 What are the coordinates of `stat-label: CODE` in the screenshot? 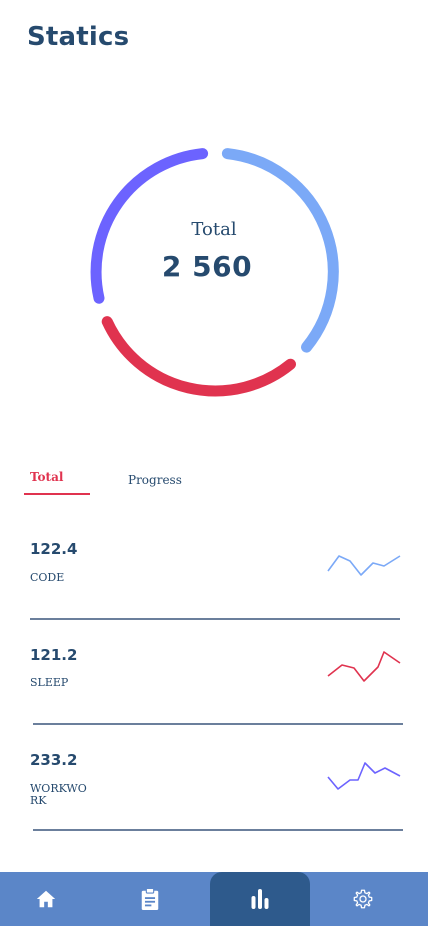 It's located at (47, 577).